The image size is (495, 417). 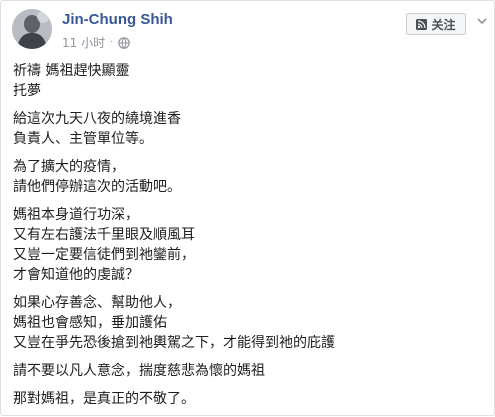 What do you see at coordinates (247, 29) in the screenshot?
I see `post-header: Jin-Chung Shih 11 小时 · 关注` at bounding box center [247, 29].